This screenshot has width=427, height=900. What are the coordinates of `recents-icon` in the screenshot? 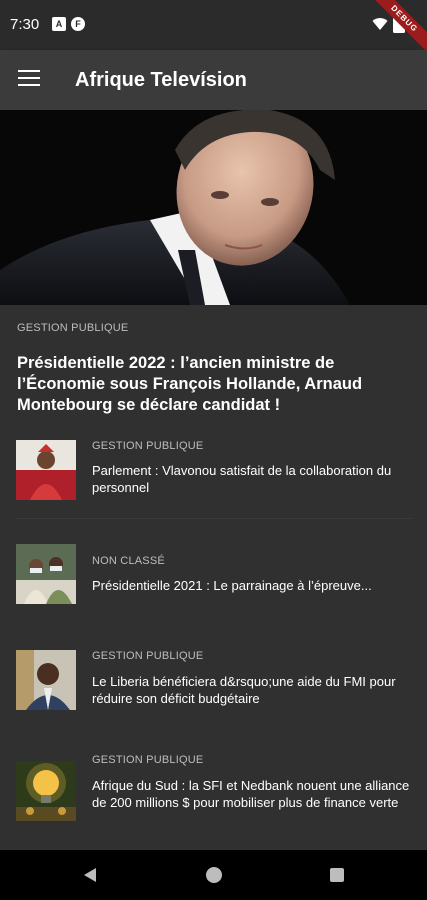 It's located at (337, 875).